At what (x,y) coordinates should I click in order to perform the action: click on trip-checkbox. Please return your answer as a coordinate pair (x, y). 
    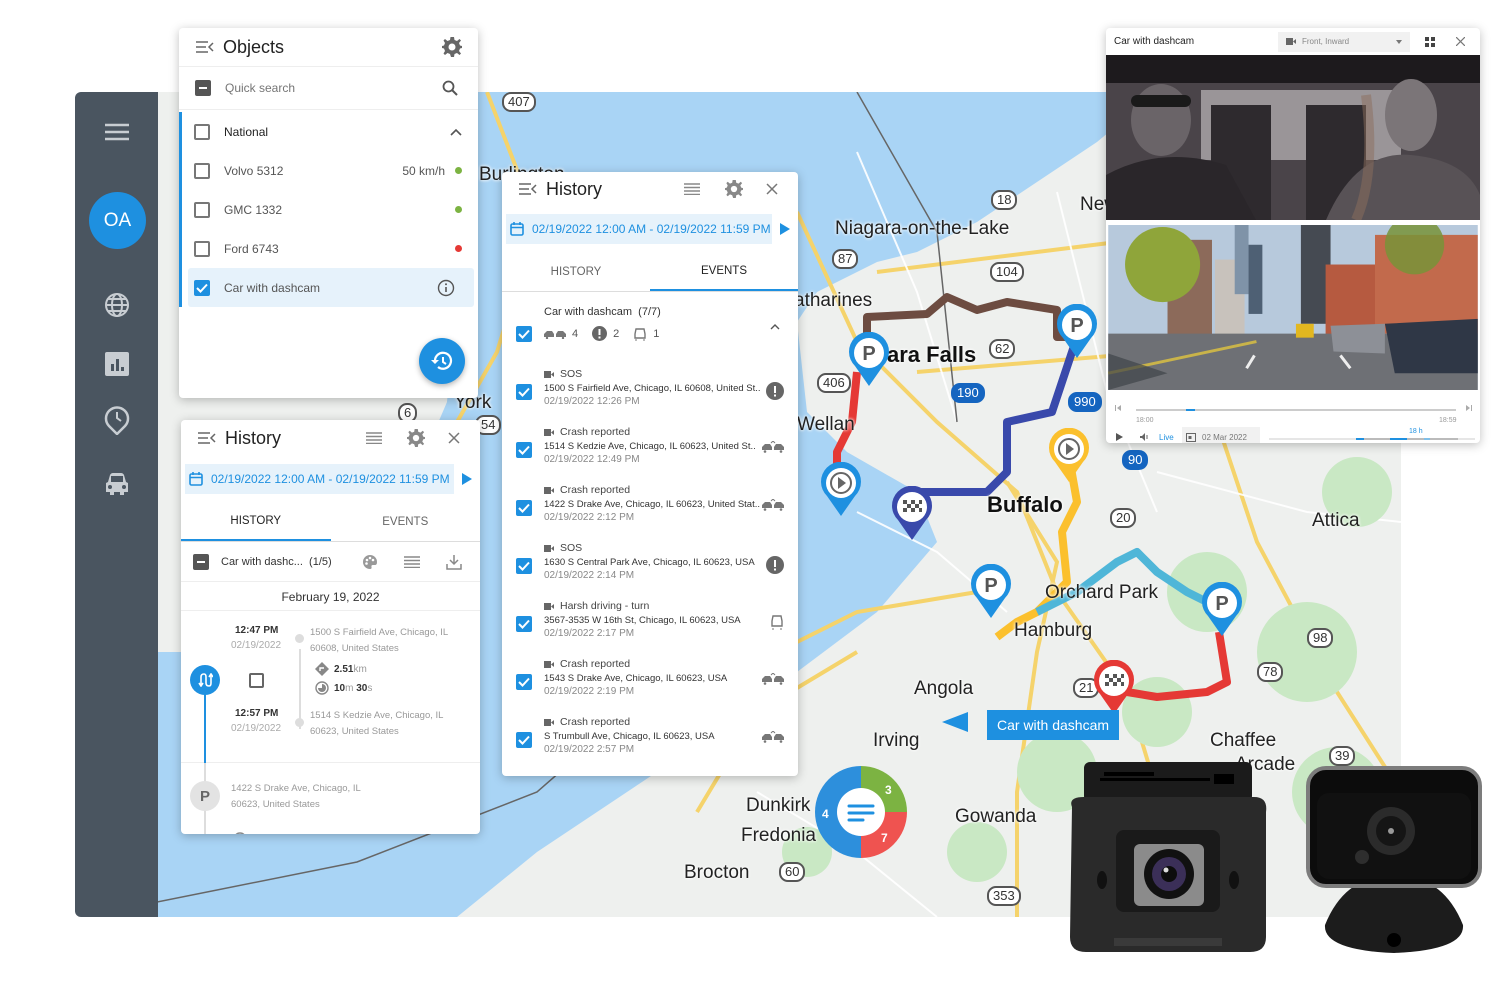
    Looking at the image, I should click on (256, 680).